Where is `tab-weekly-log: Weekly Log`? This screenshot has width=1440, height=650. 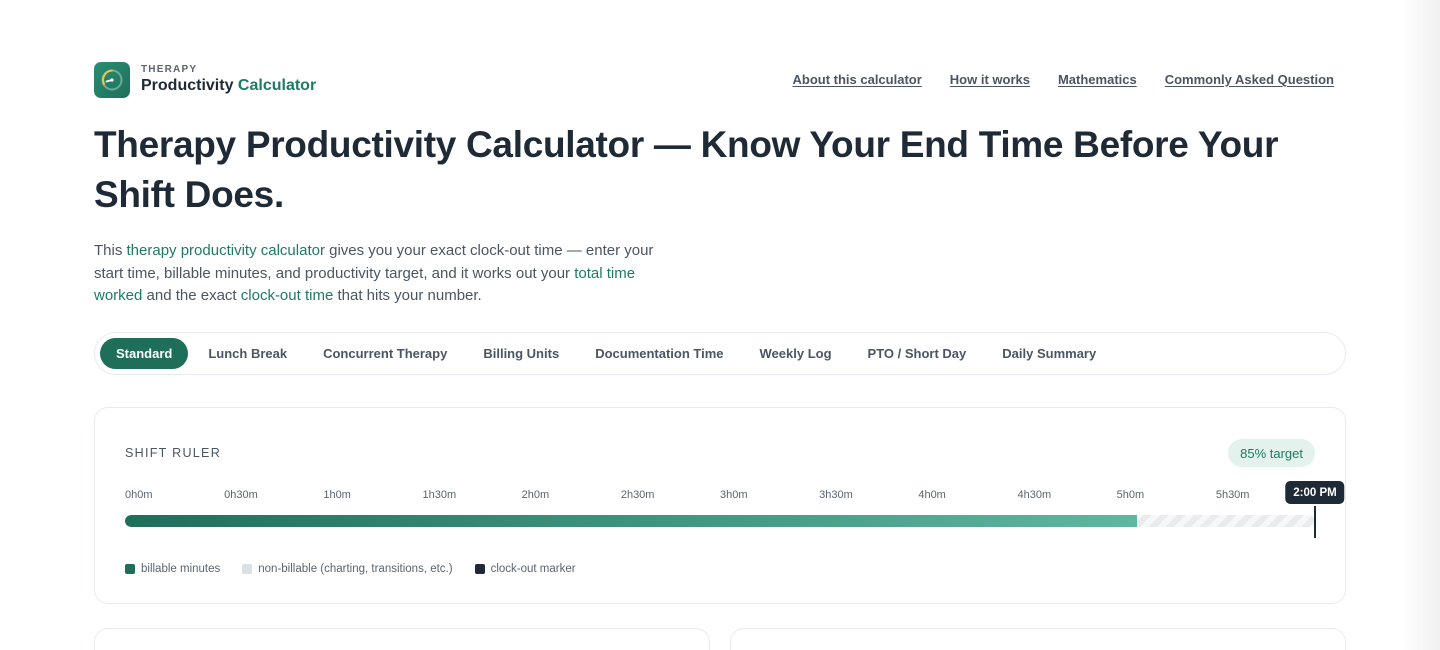
tab-weekly-log: Weekly Log is located at coordinates (796, 353).